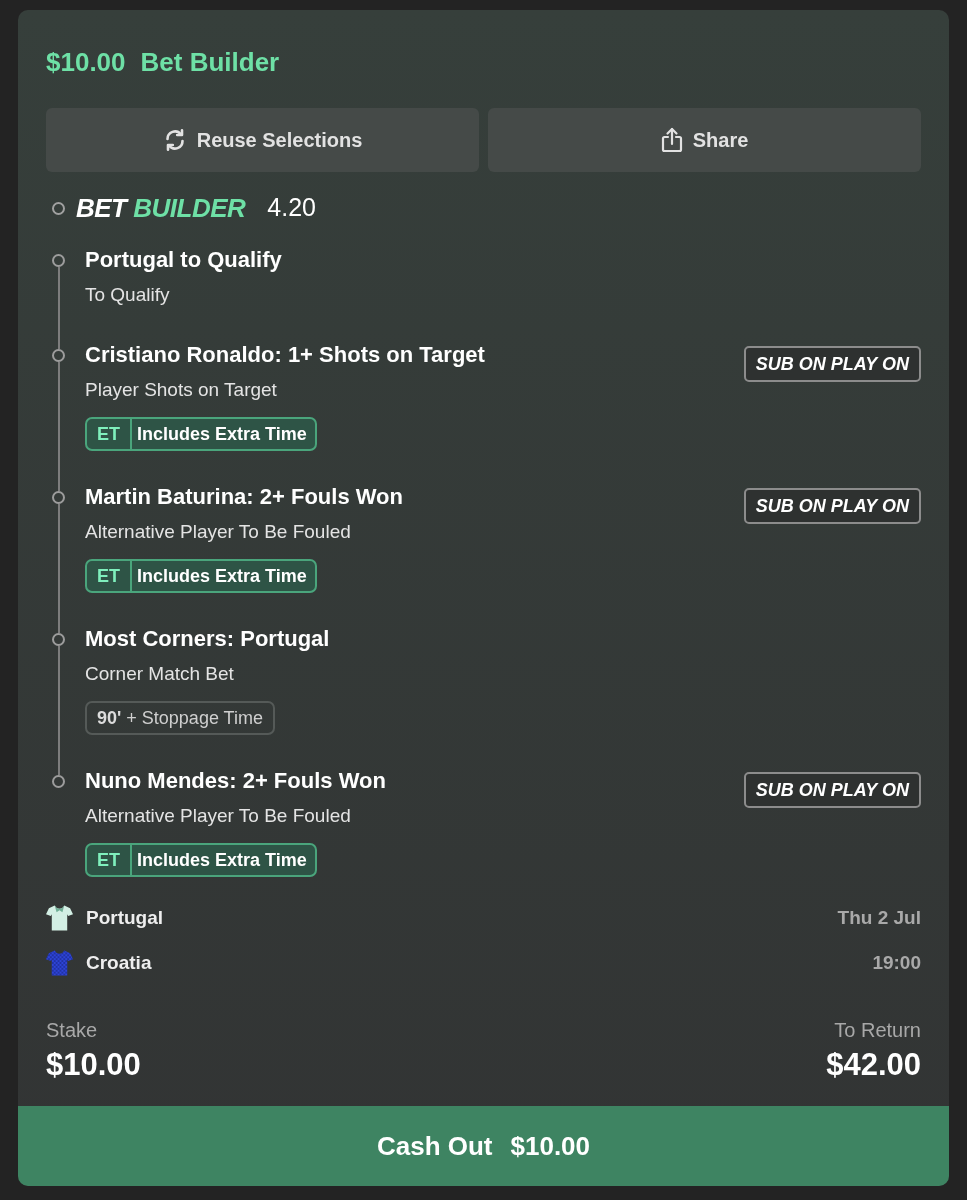  I want to click on bet-odds: 4.20, so click(291, 208).